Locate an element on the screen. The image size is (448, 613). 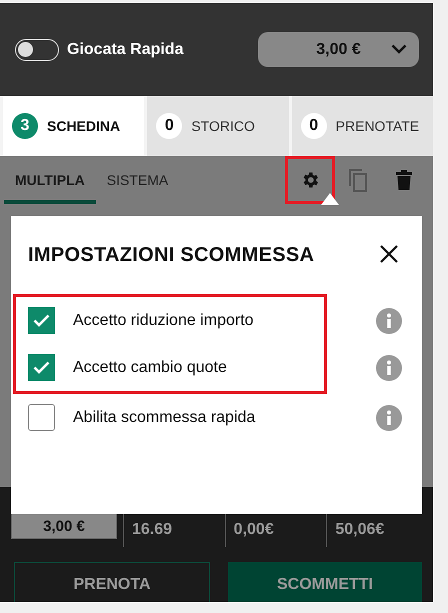
action-button: SCOMMETTI is located at coordinates (325, 582).